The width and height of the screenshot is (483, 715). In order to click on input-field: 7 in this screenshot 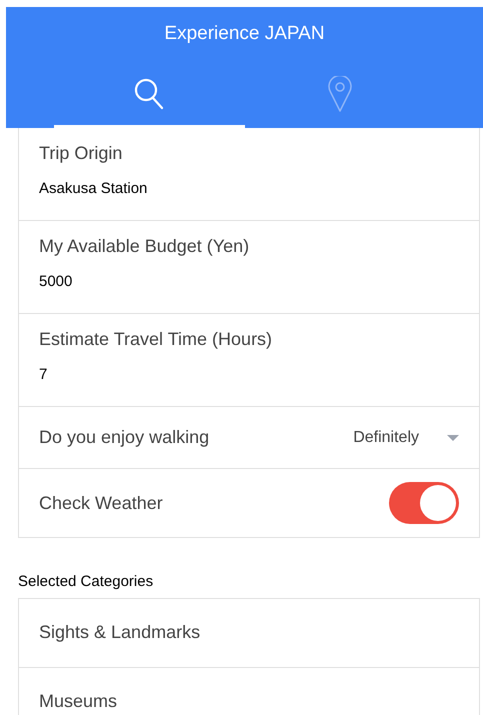, I will do `click(249, 375)`.